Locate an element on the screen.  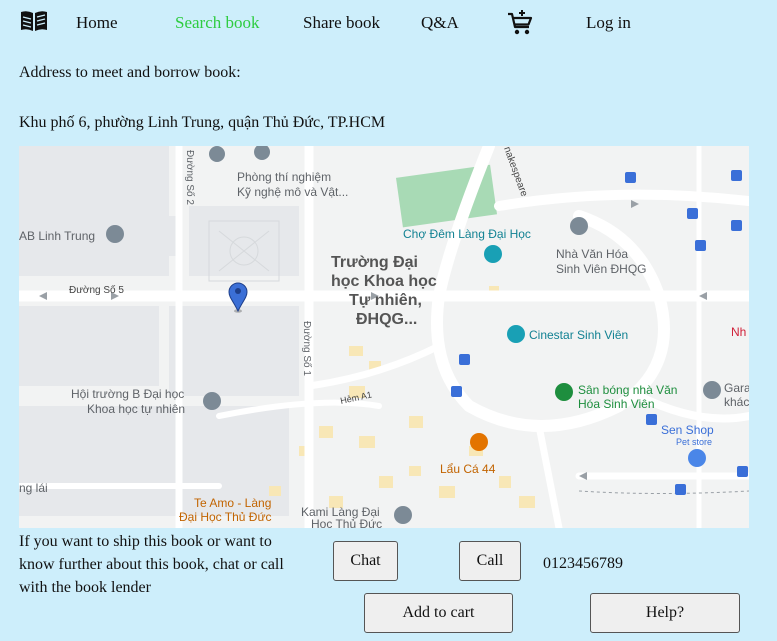
chat-button: Chat is located at coordinates (365, 561).